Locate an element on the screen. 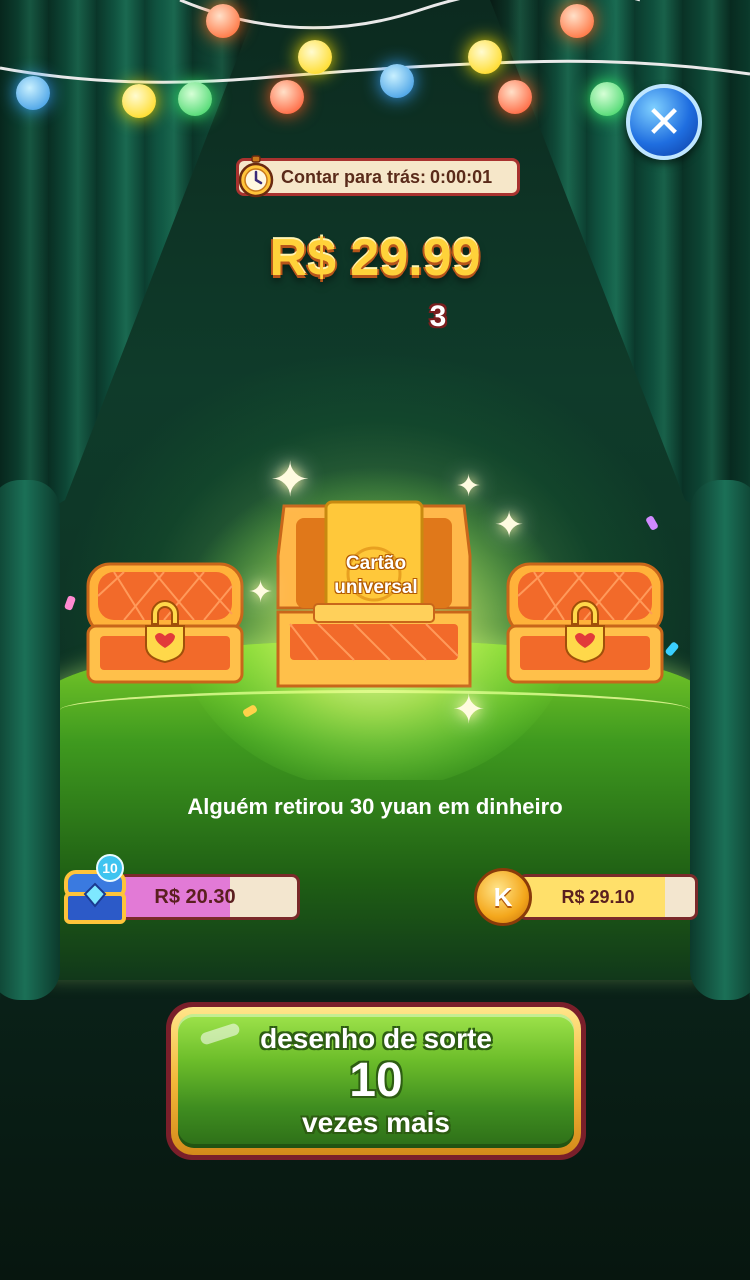 Image resolution: width=750 pixels, height=1280 pixels. coin-progress: R$ 29.10 is located at coordinates (608, 897).